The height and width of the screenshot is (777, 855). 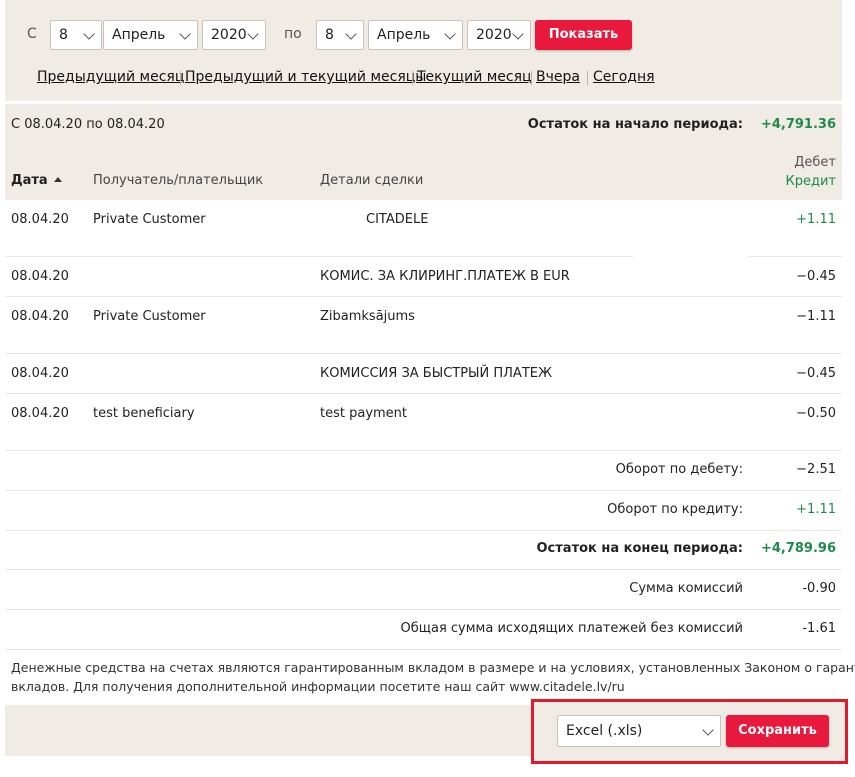 What do you see at coordinates (229, 35) in the screenshot?
I see `from-year-value: 2020` at bounding box center [229, 35].